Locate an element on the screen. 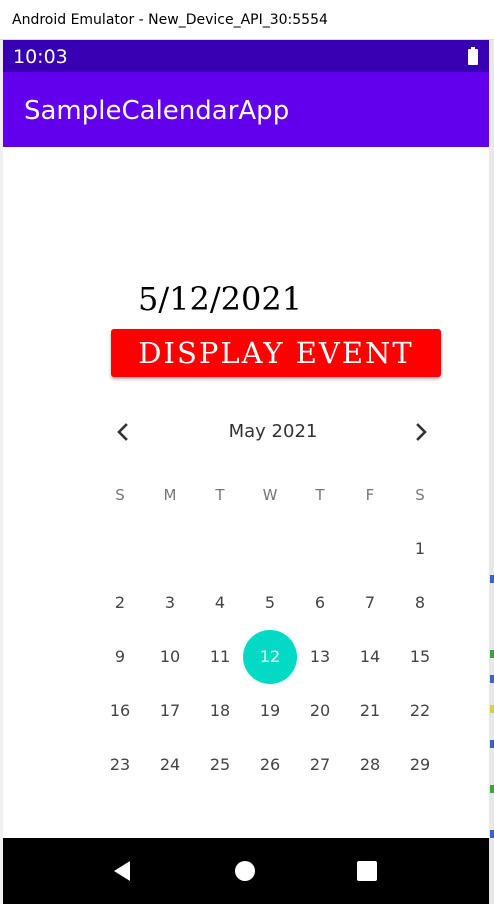  calendar-day: 16 is located at coordinates (120, 711).